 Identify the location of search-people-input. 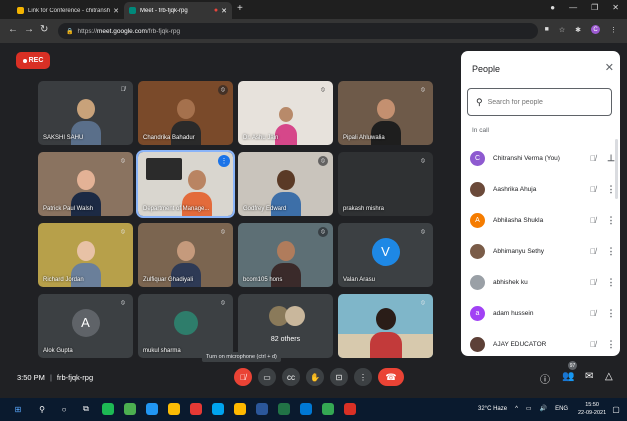
(542, 102).